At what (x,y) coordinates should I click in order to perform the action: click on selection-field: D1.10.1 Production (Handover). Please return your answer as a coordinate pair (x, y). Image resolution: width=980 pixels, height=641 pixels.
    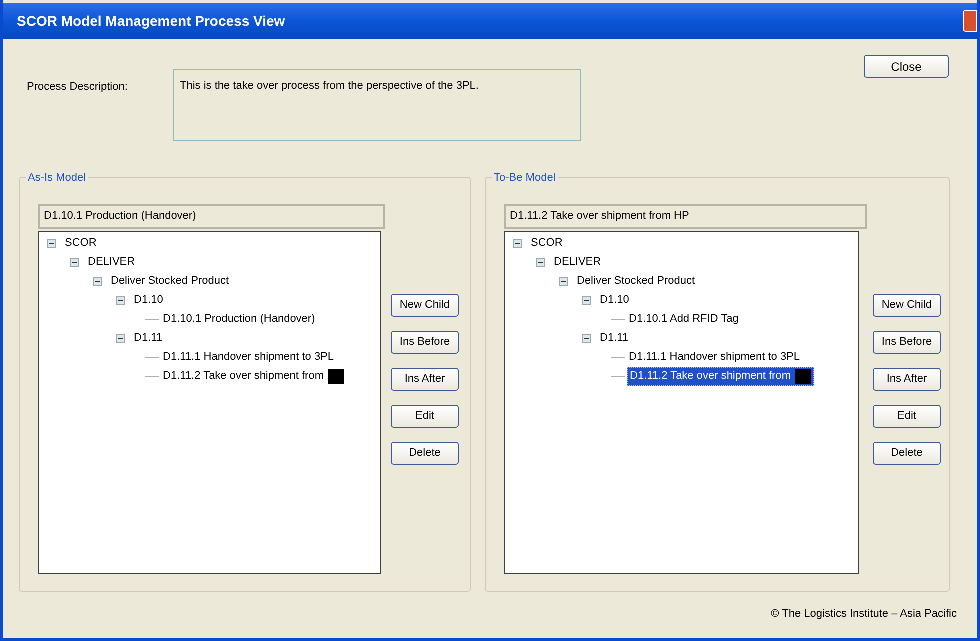
    Looking at the image, I should click on (211, 216).